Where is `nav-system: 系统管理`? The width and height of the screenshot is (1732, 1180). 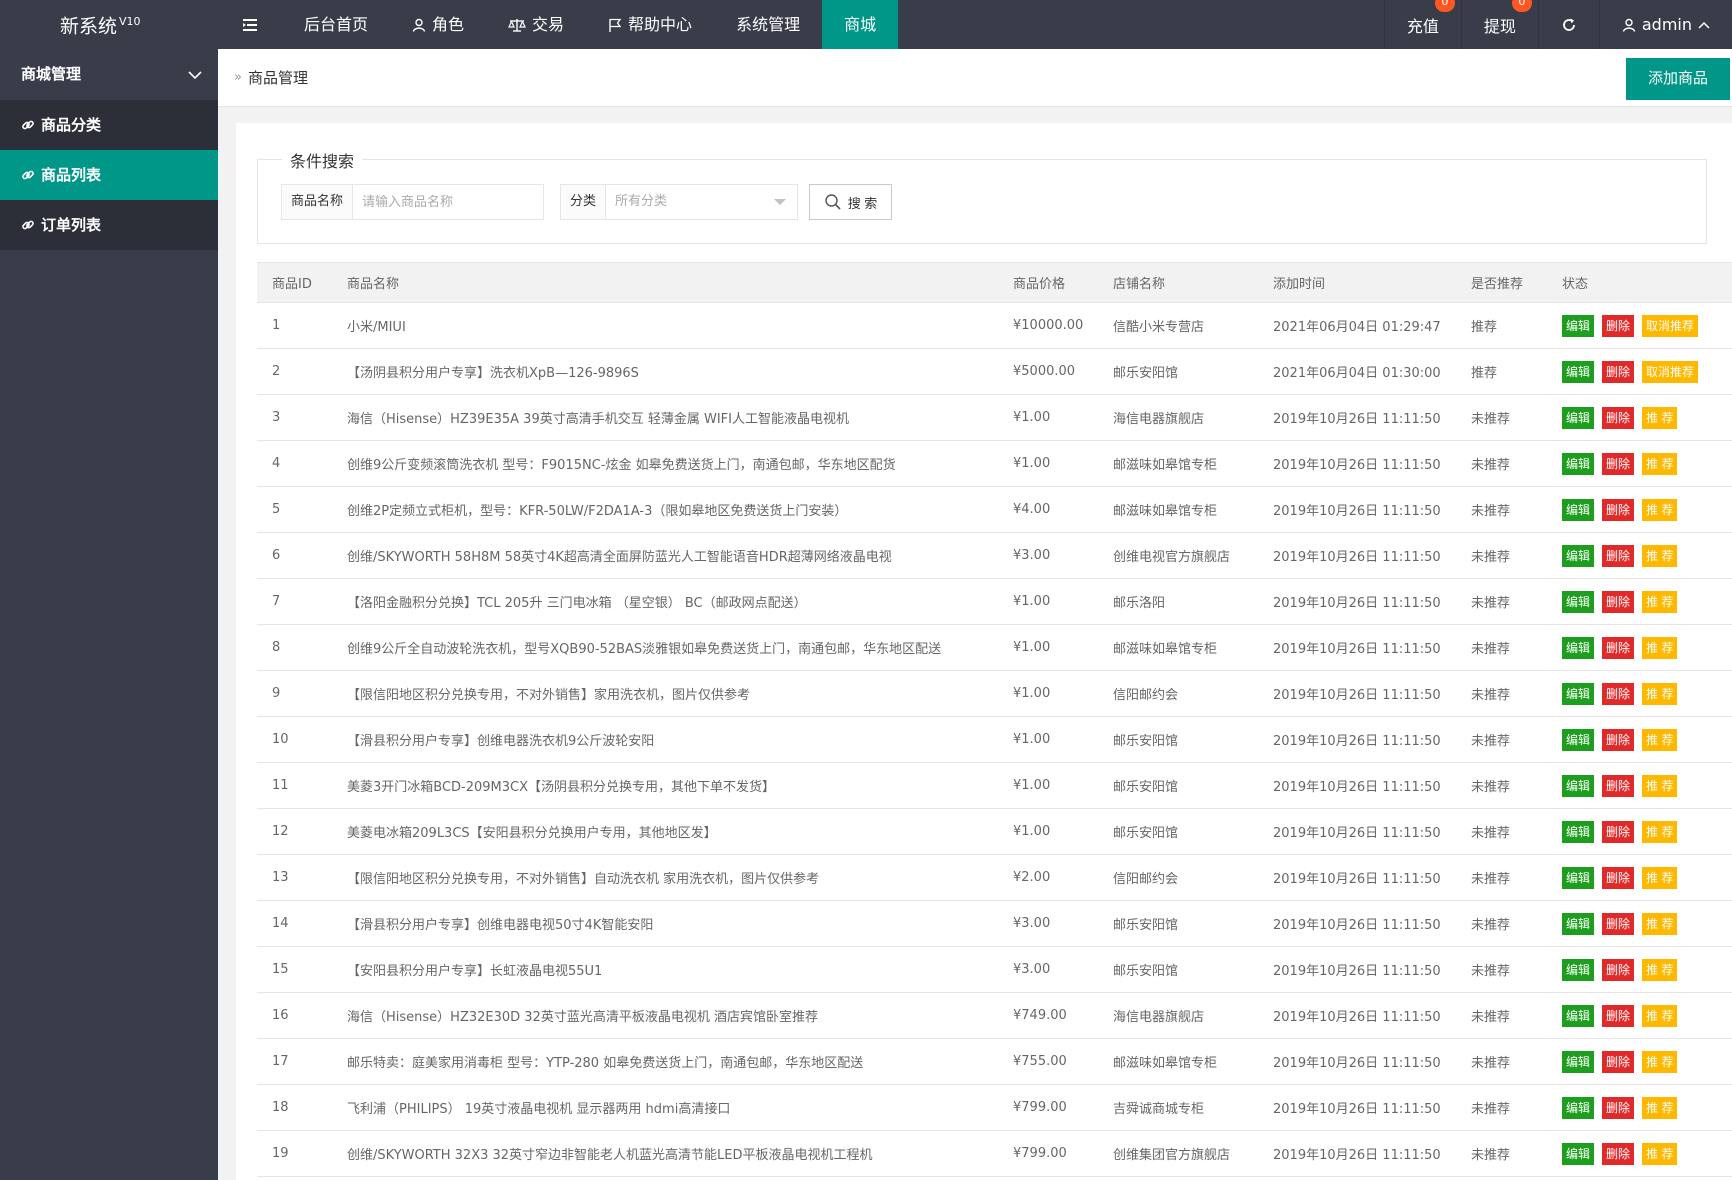
nav-system: 系统管理 is located at coordinates (768, 24).